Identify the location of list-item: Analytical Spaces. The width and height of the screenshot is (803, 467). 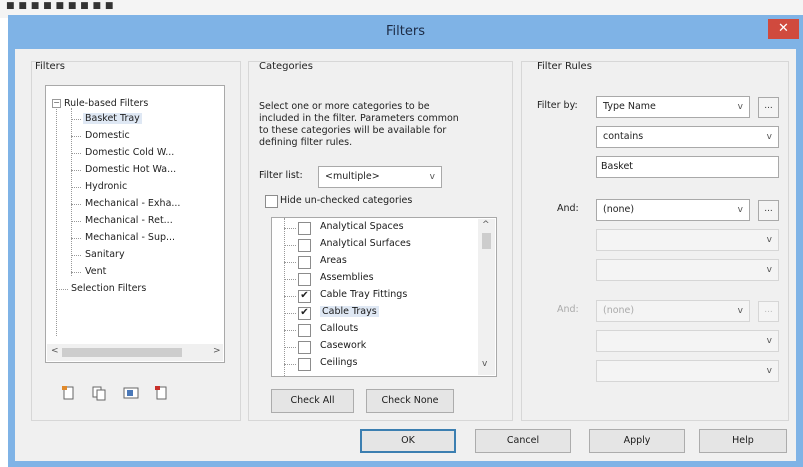
(374, 228).